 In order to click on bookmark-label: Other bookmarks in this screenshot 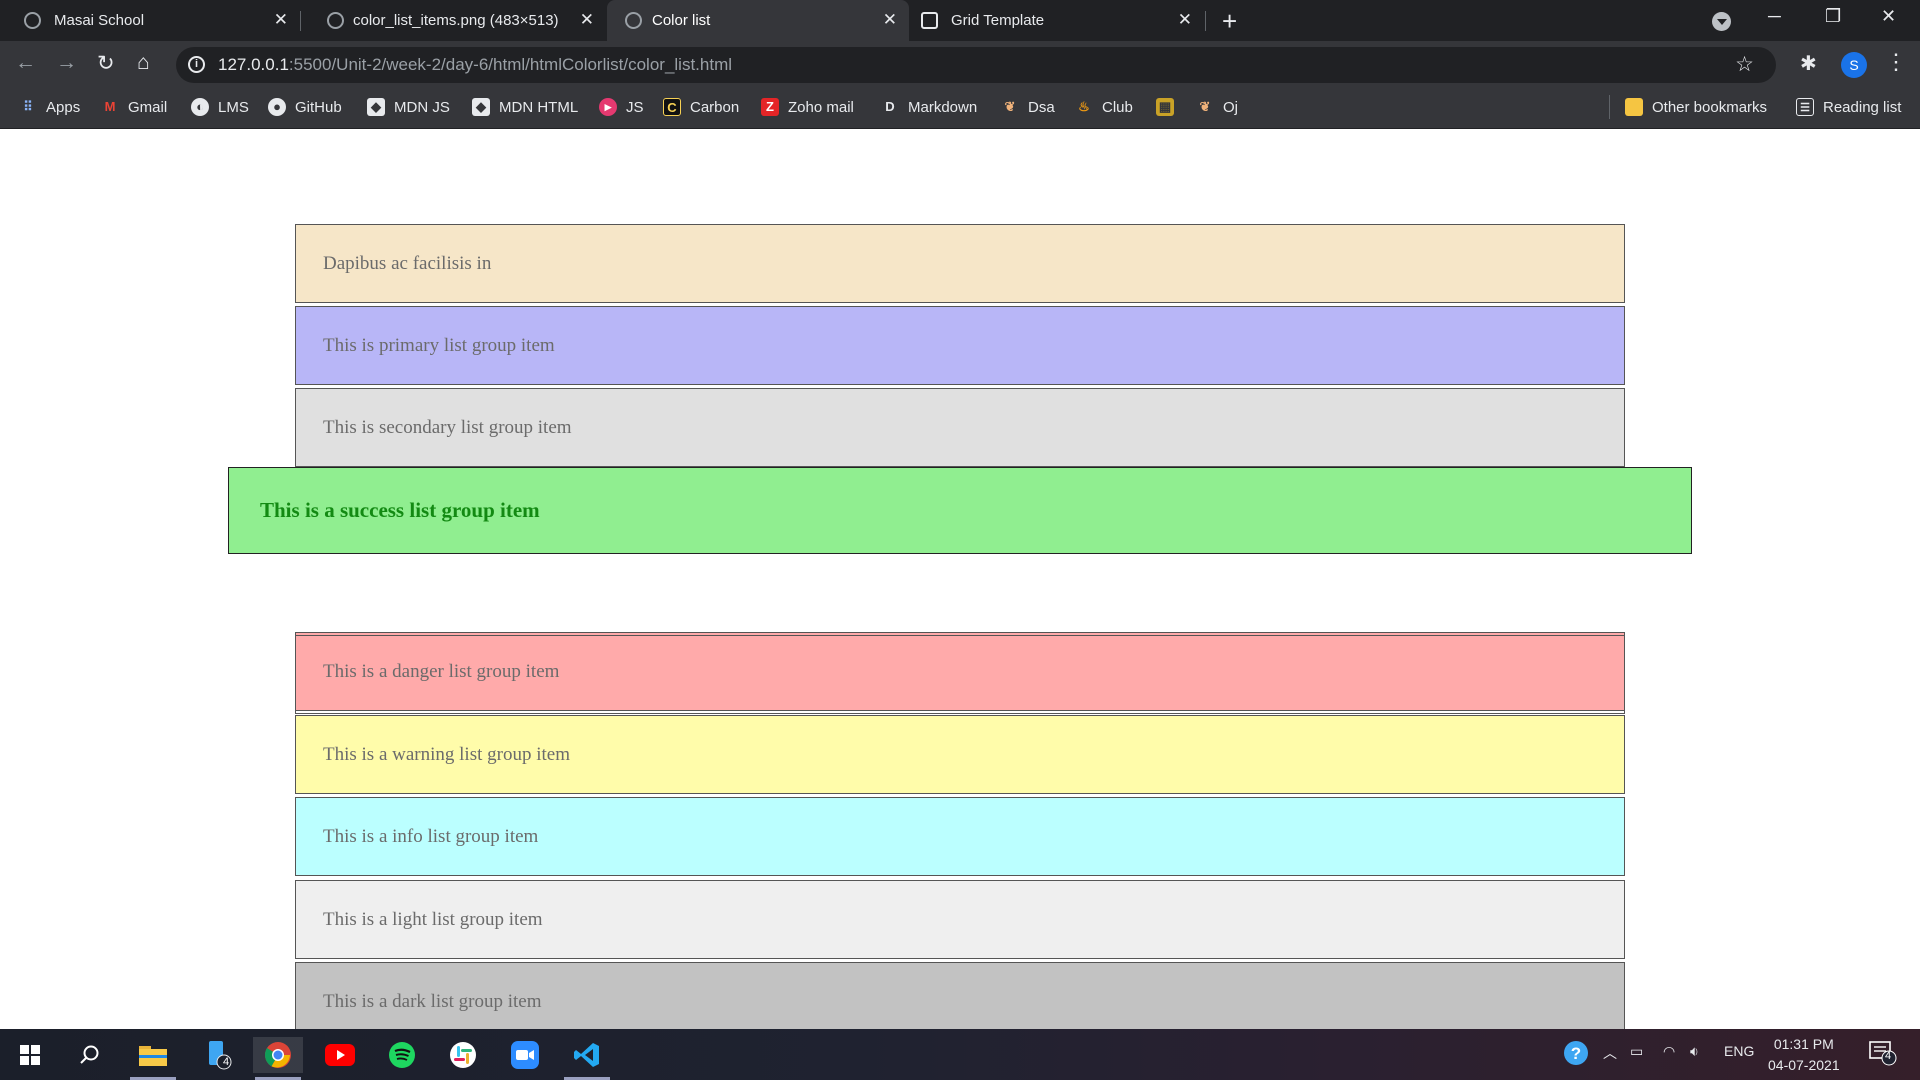, I will do `click(1710, 107)`.